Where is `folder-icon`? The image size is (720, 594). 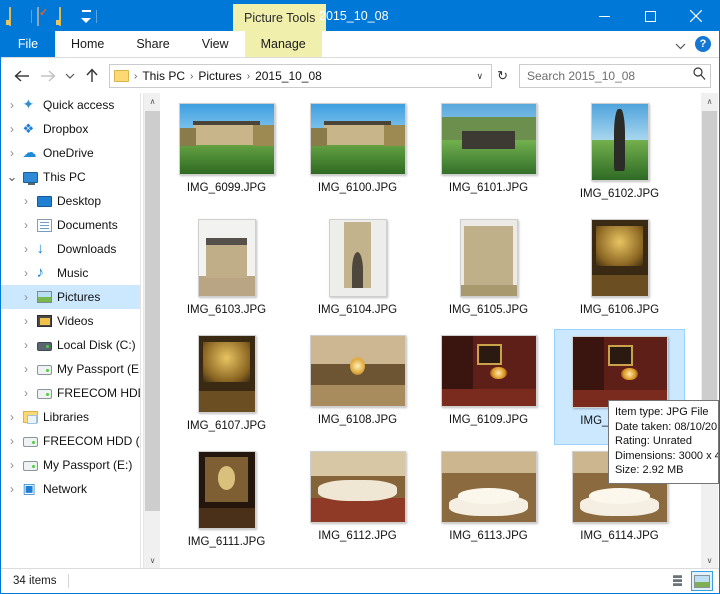
folder-icon is located at coordinates (17, 16).